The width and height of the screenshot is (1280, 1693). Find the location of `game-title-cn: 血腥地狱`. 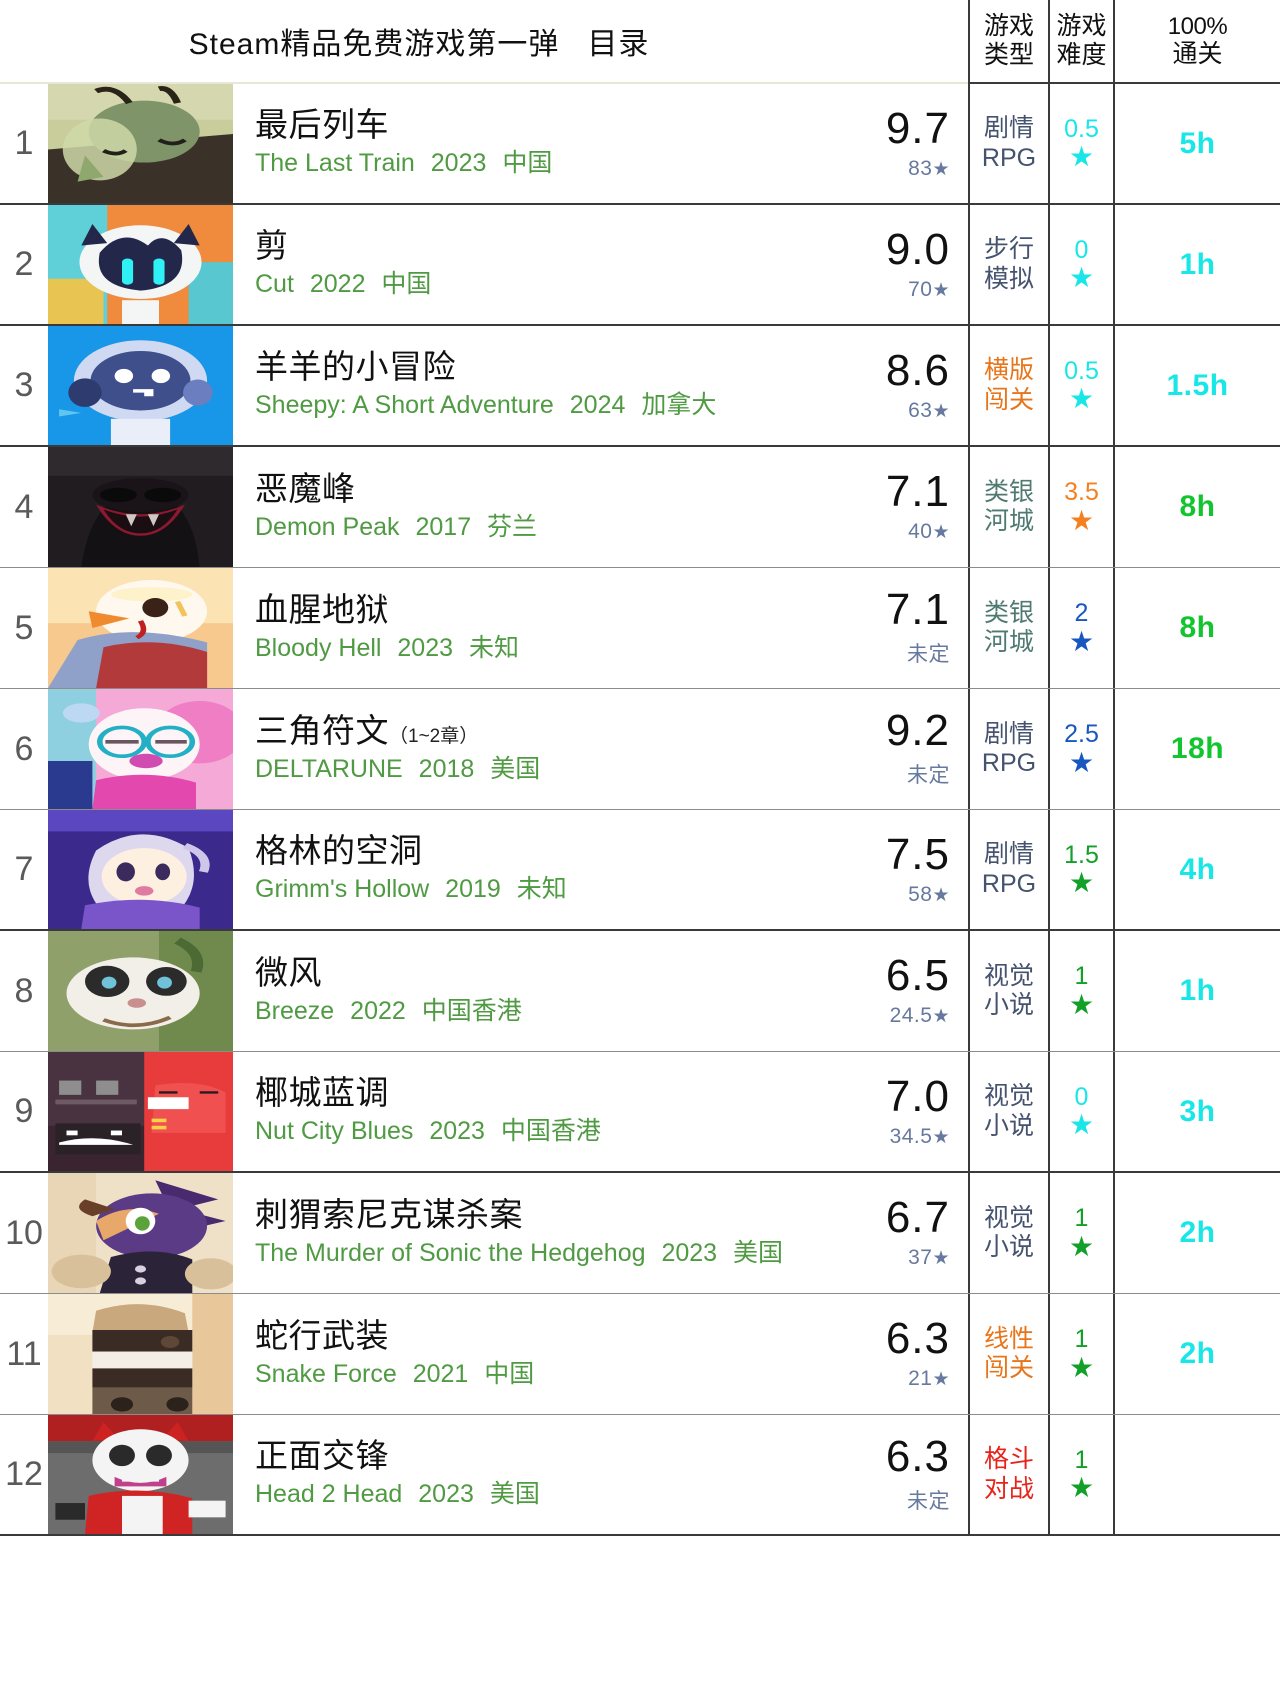

game-title-cn: 血腥地狱 is located at coordinates (322, 609).